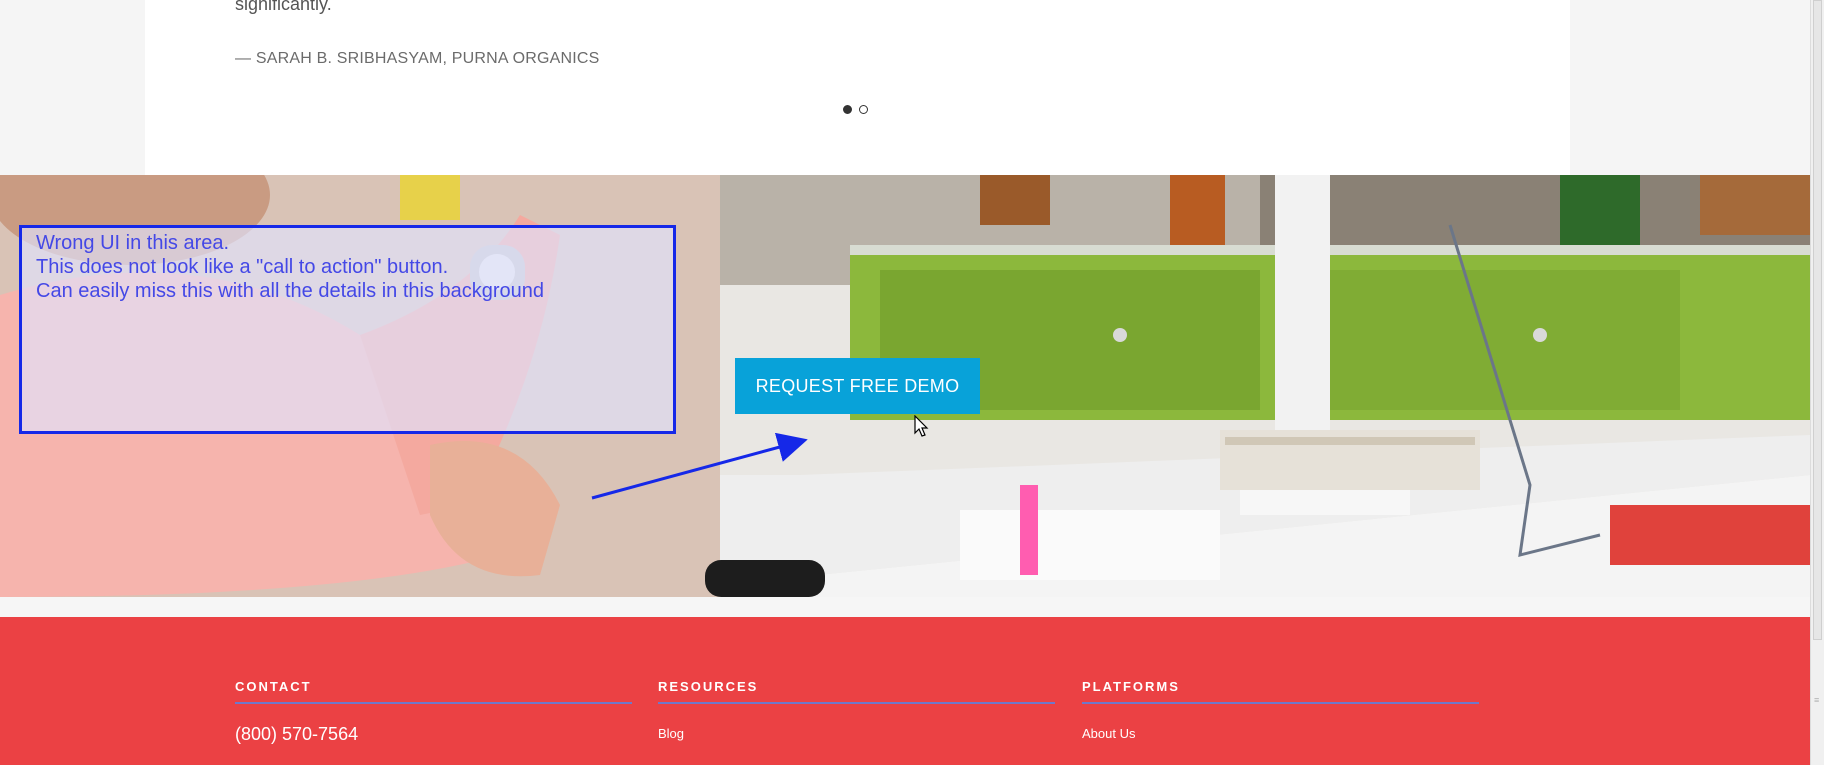 This screenshot has width=1824, height=765. Describe the element at coordinates (1280, 710) in the screenshot. I see `footer-column-platforms: PLATFORMS About Us` at that location.